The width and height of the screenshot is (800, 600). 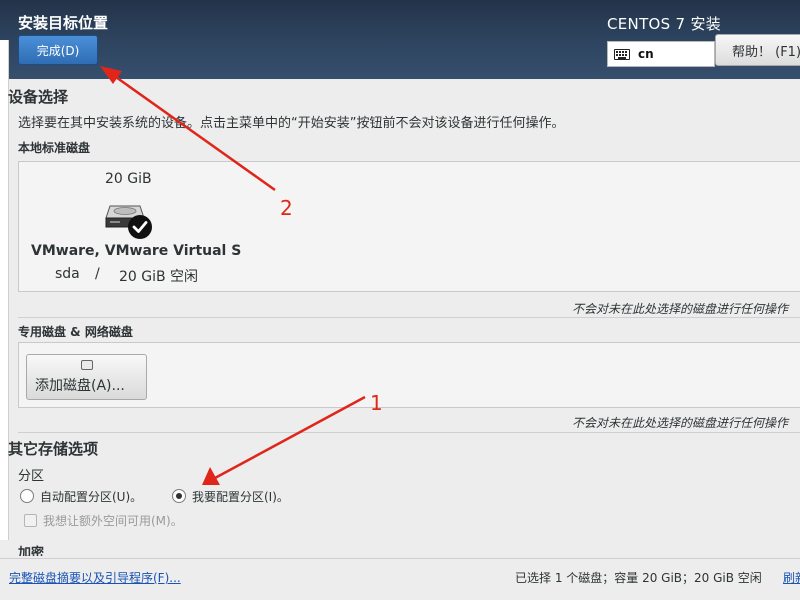 What do you see at coordinates (376, 403) in the screenshot?
I see `annotation-label-1: 1` at bounding box center [376, 403].